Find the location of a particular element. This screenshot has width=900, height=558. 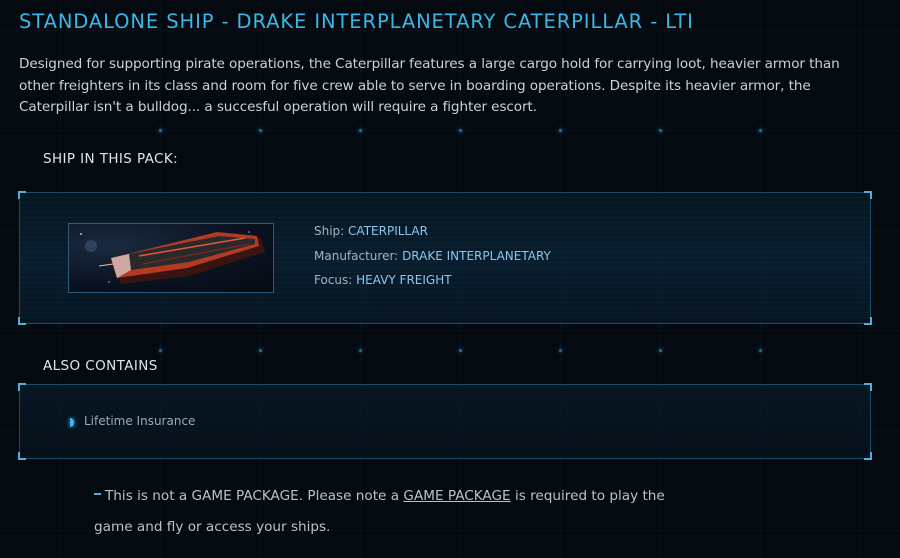

focus-label: Focus: is located at coordinates (333, 280).